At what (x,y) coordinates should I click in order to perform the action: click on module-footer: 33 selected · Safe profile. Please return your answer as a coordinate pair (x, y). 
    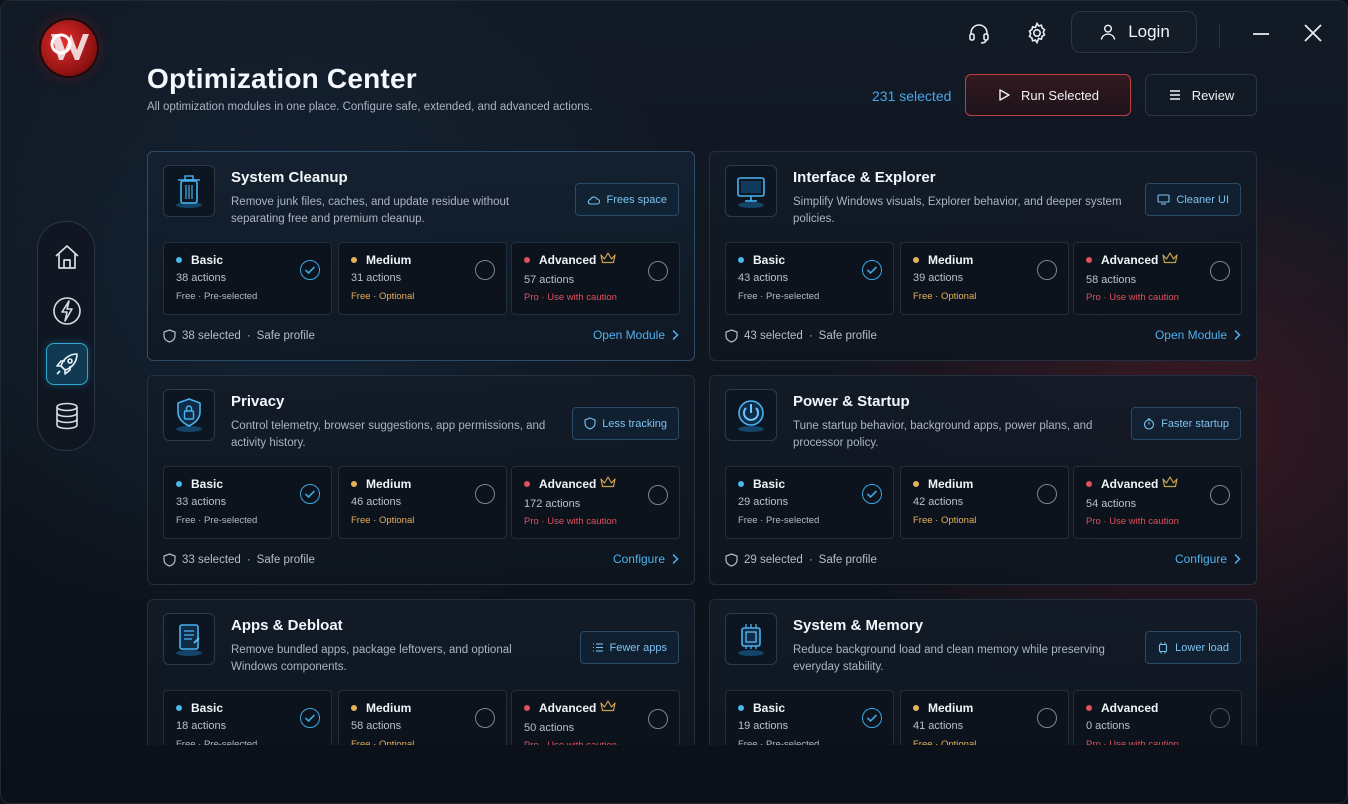
    Looking at the image, I should click on (239, 560).